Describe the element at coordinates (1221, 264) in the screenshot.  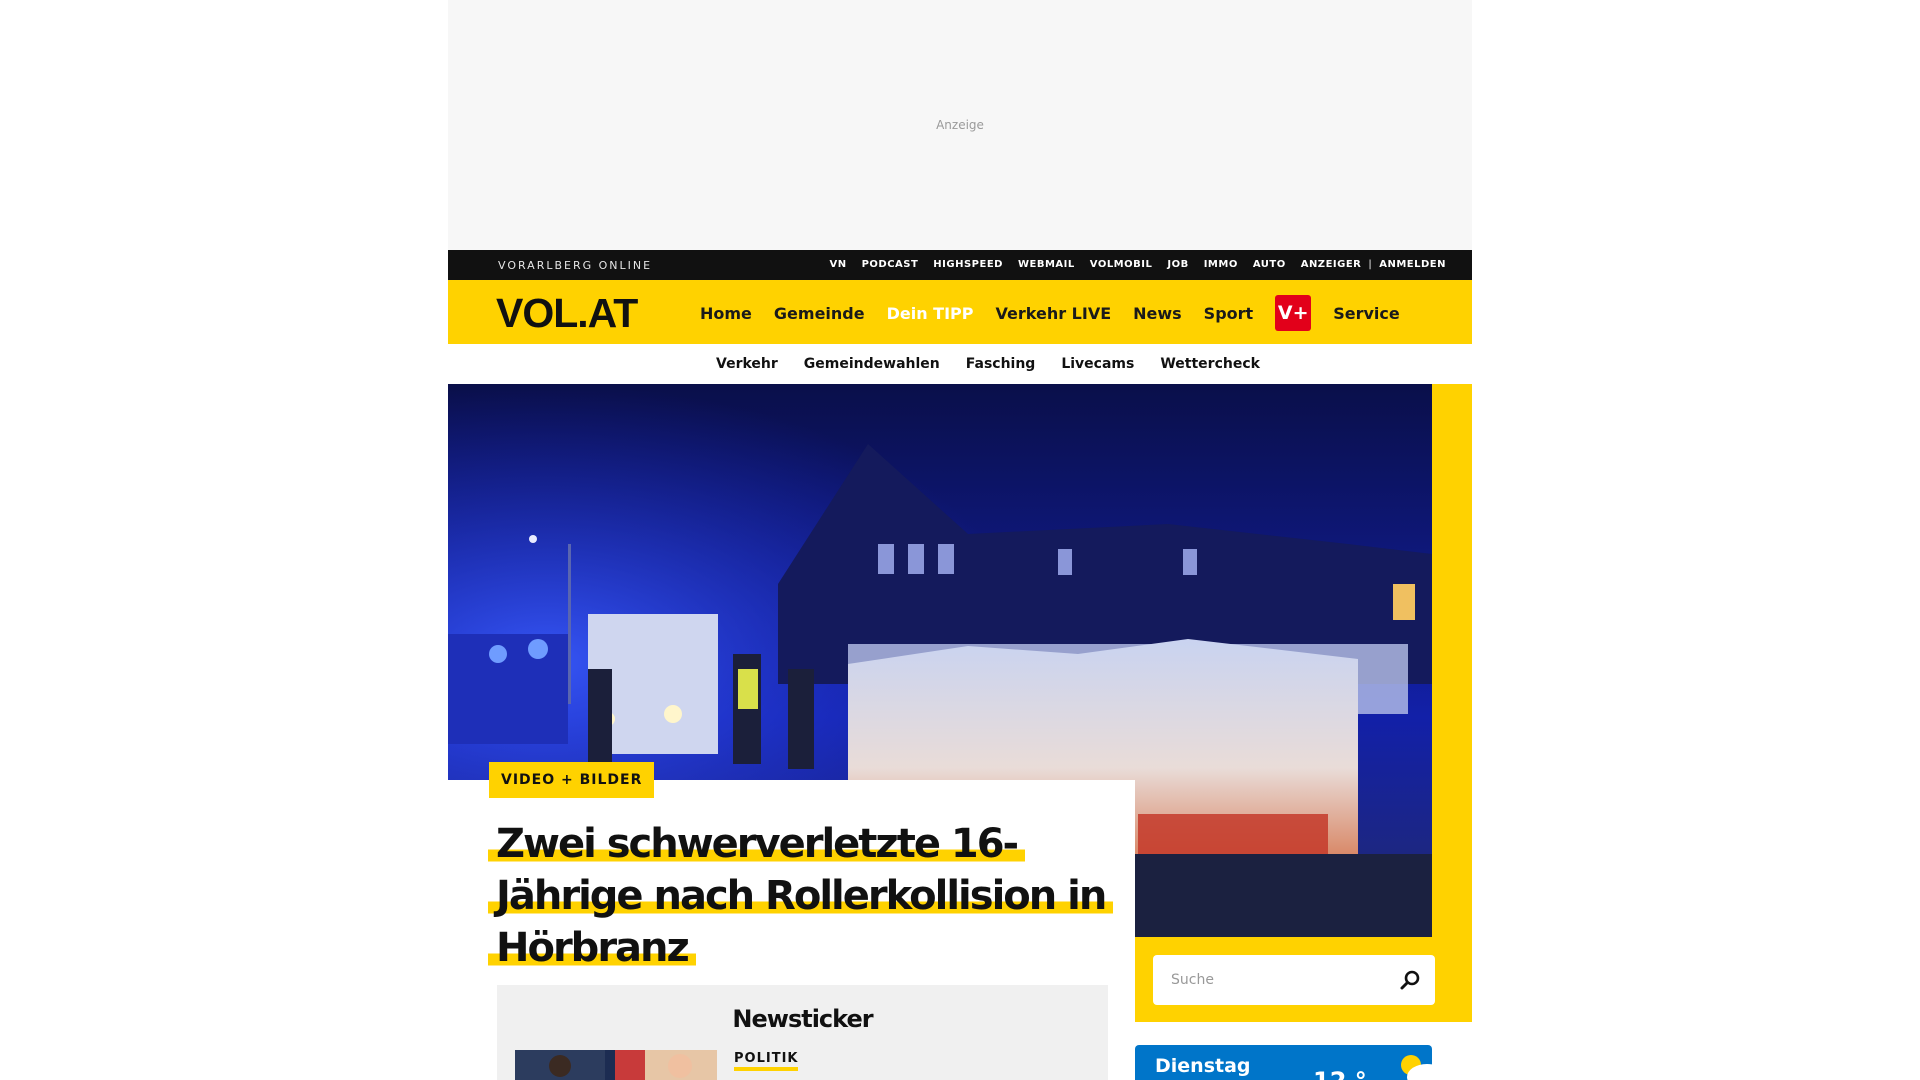
I see `top-link-immo: IMMO` at that location.